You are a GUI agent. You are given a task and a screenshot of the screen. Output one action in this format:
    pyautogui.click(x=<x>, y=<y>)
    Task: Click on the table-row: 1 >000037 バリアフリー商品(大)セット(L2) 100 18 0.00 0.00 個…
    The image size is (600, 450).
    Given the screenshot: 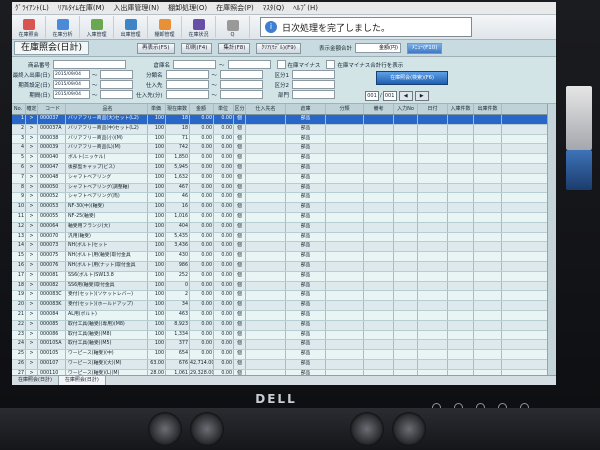 What is the action you would take?
    pyautogui.click(x=284, y=120)
    